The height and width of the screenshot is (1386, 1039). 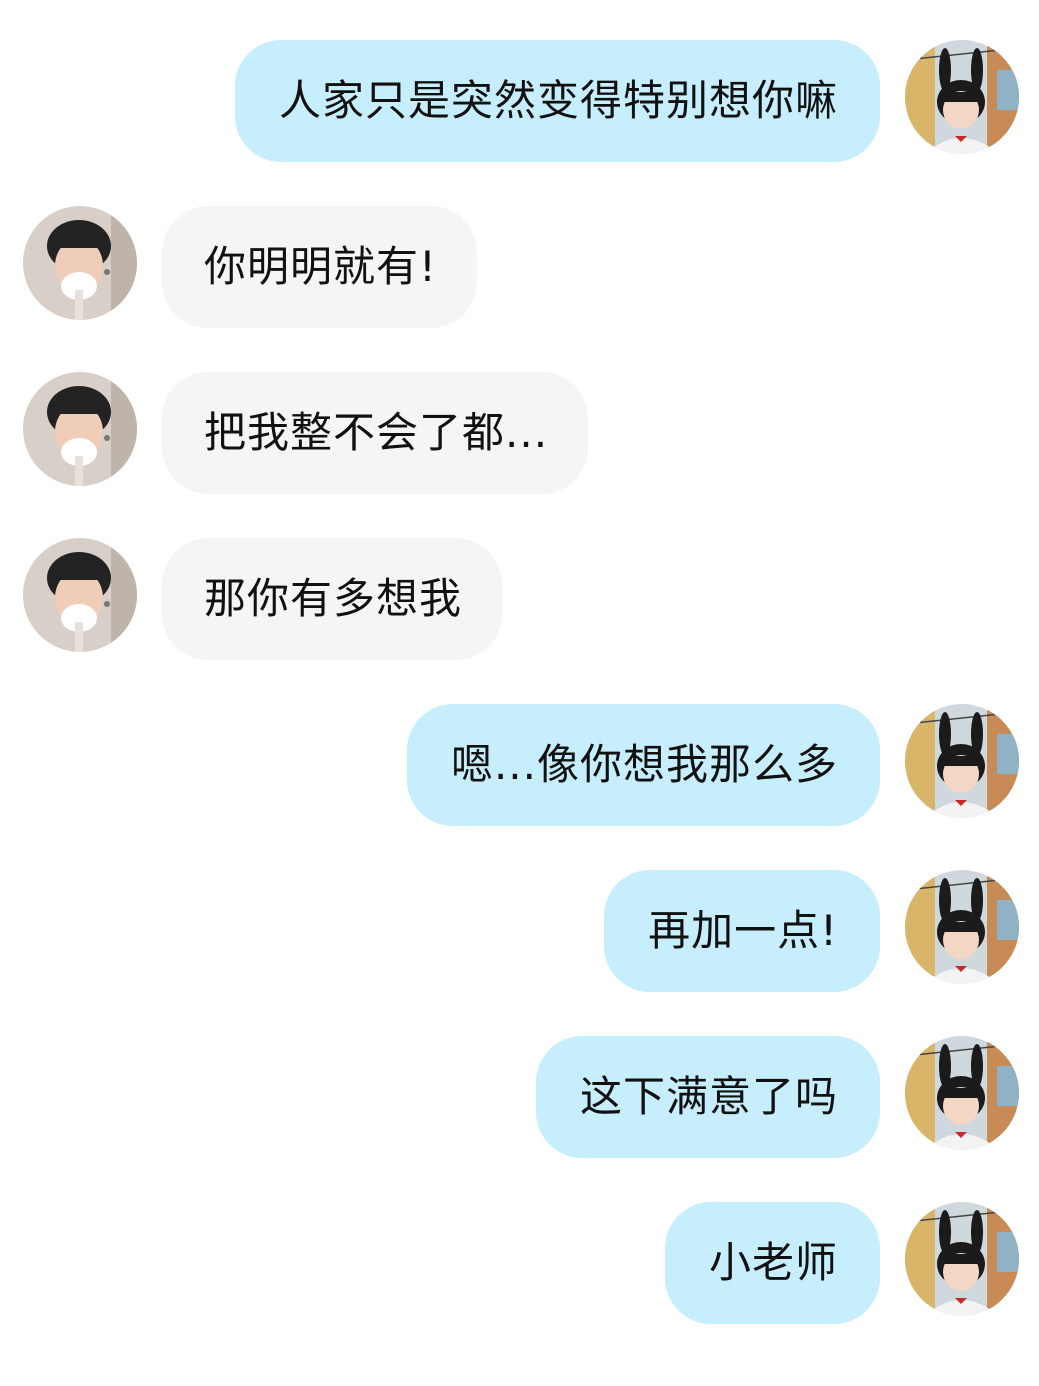 What do you see at coordinates (519, 931) in the screenshot?
I see `message-row: 再加一点!` at bounding box center [519, 931].